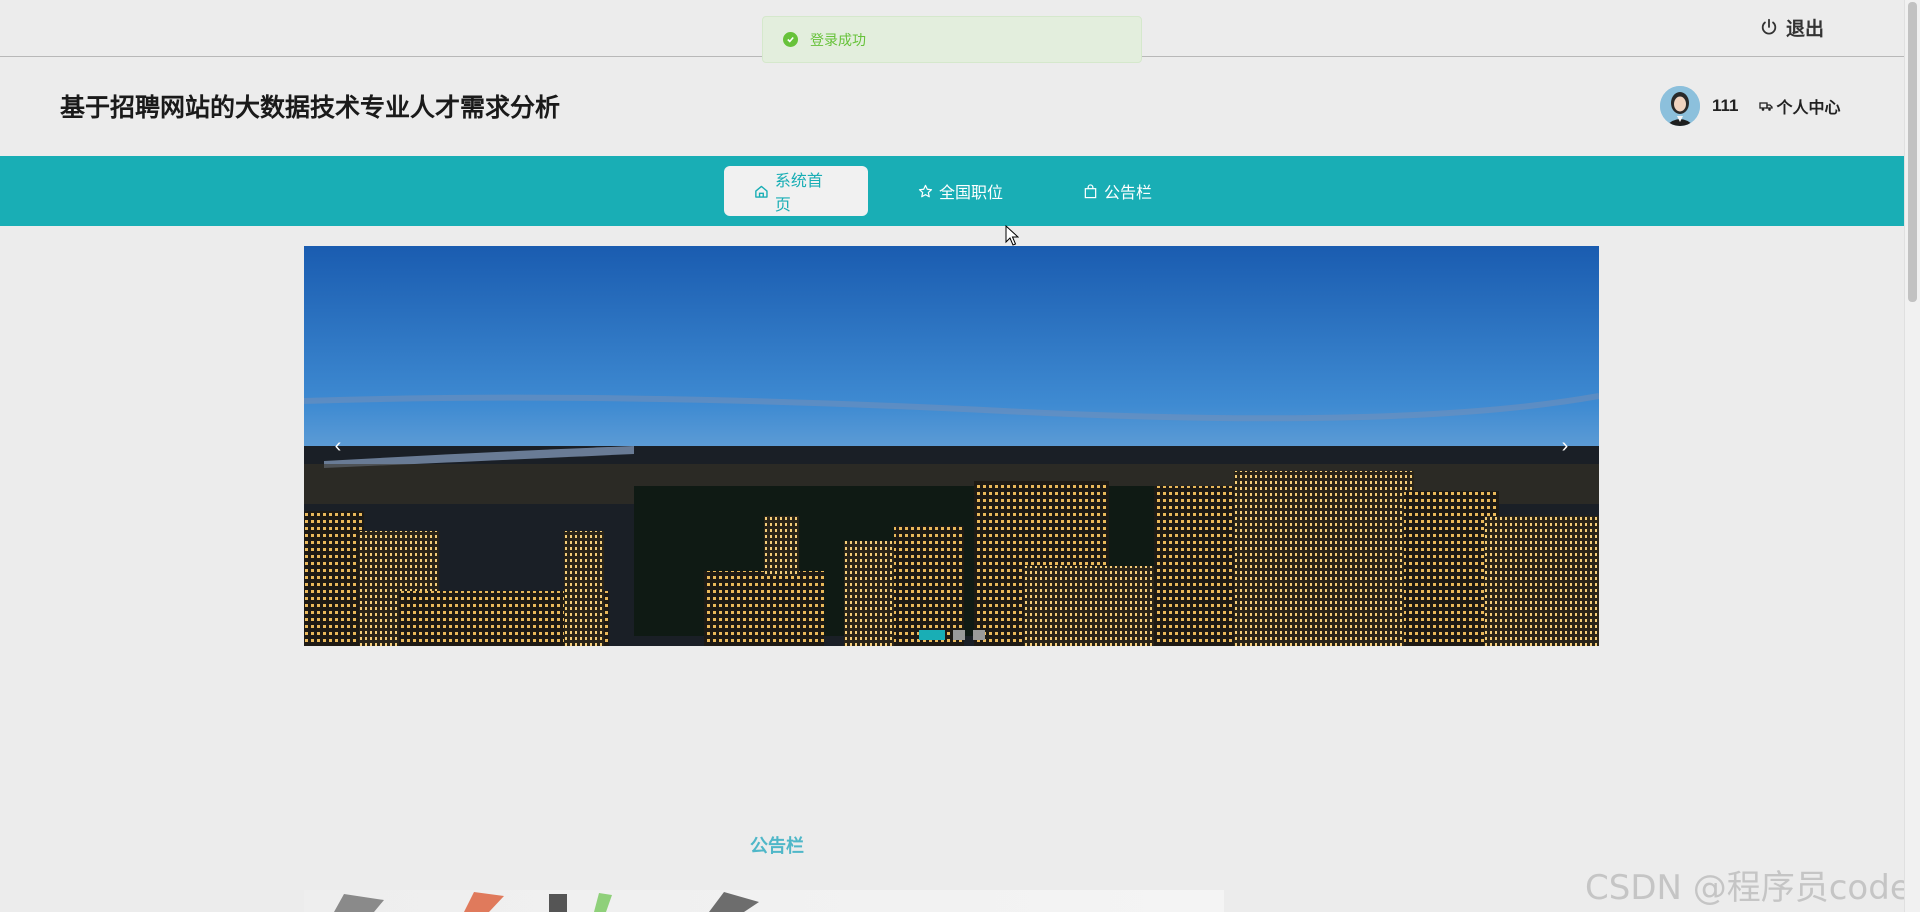  I want to click on main-nav: 系统首页 全国职位 公告栏, so click(952, 191).